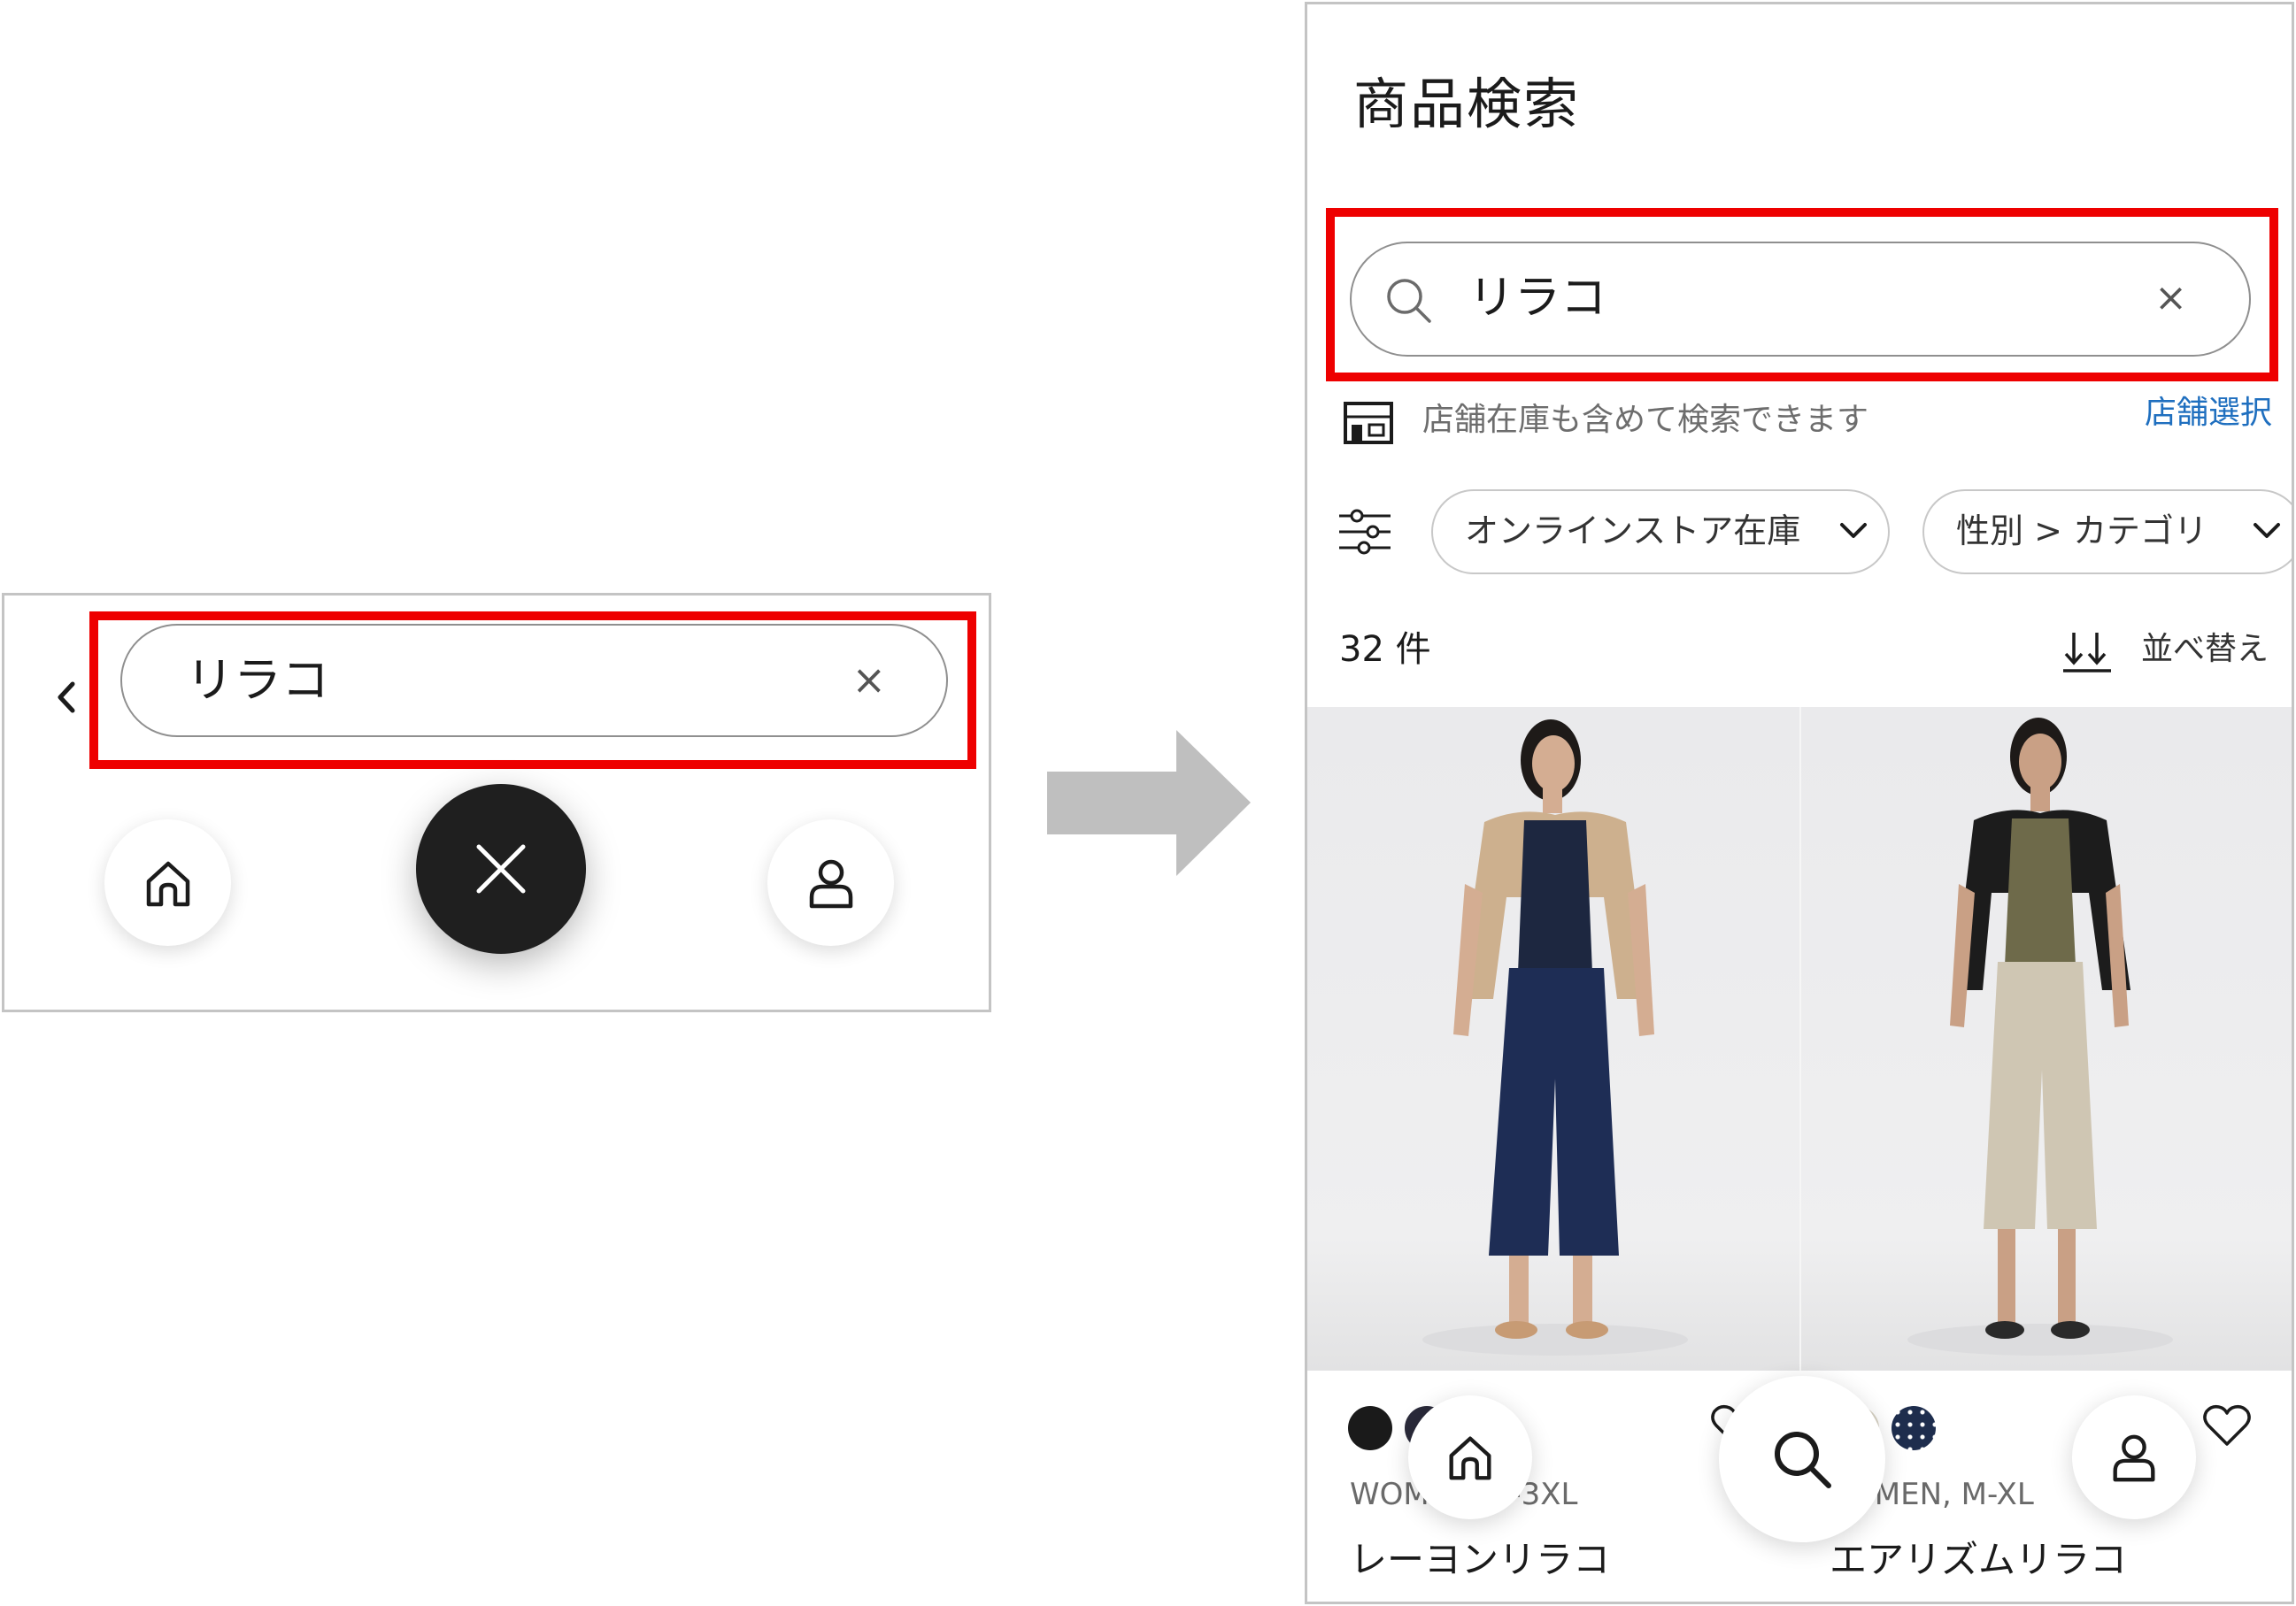 This screenshot has width=2296, height=1606. I want to click on search-icon, so click(1803, 1460).